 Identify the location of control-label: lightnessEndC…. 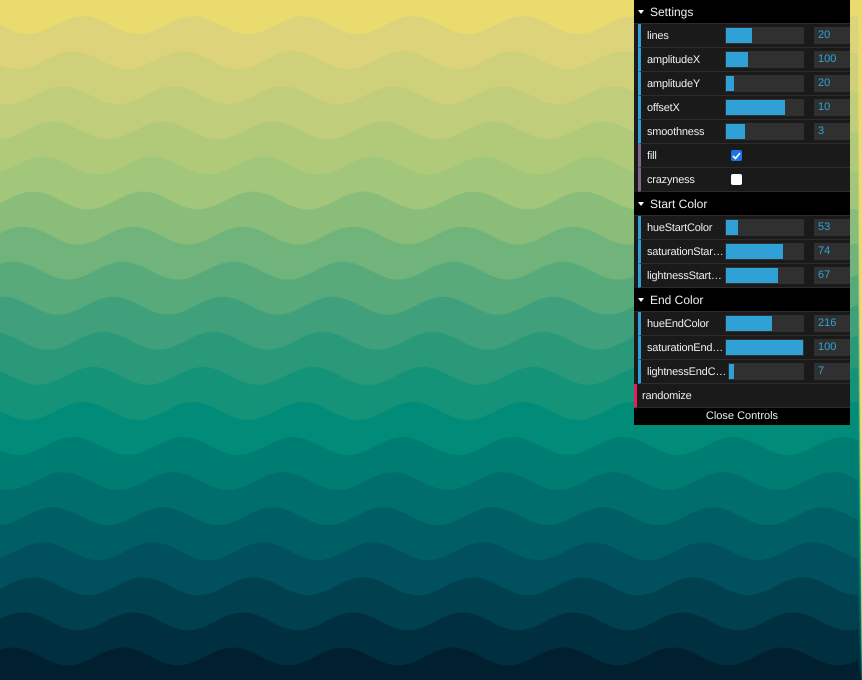
(687, 372).